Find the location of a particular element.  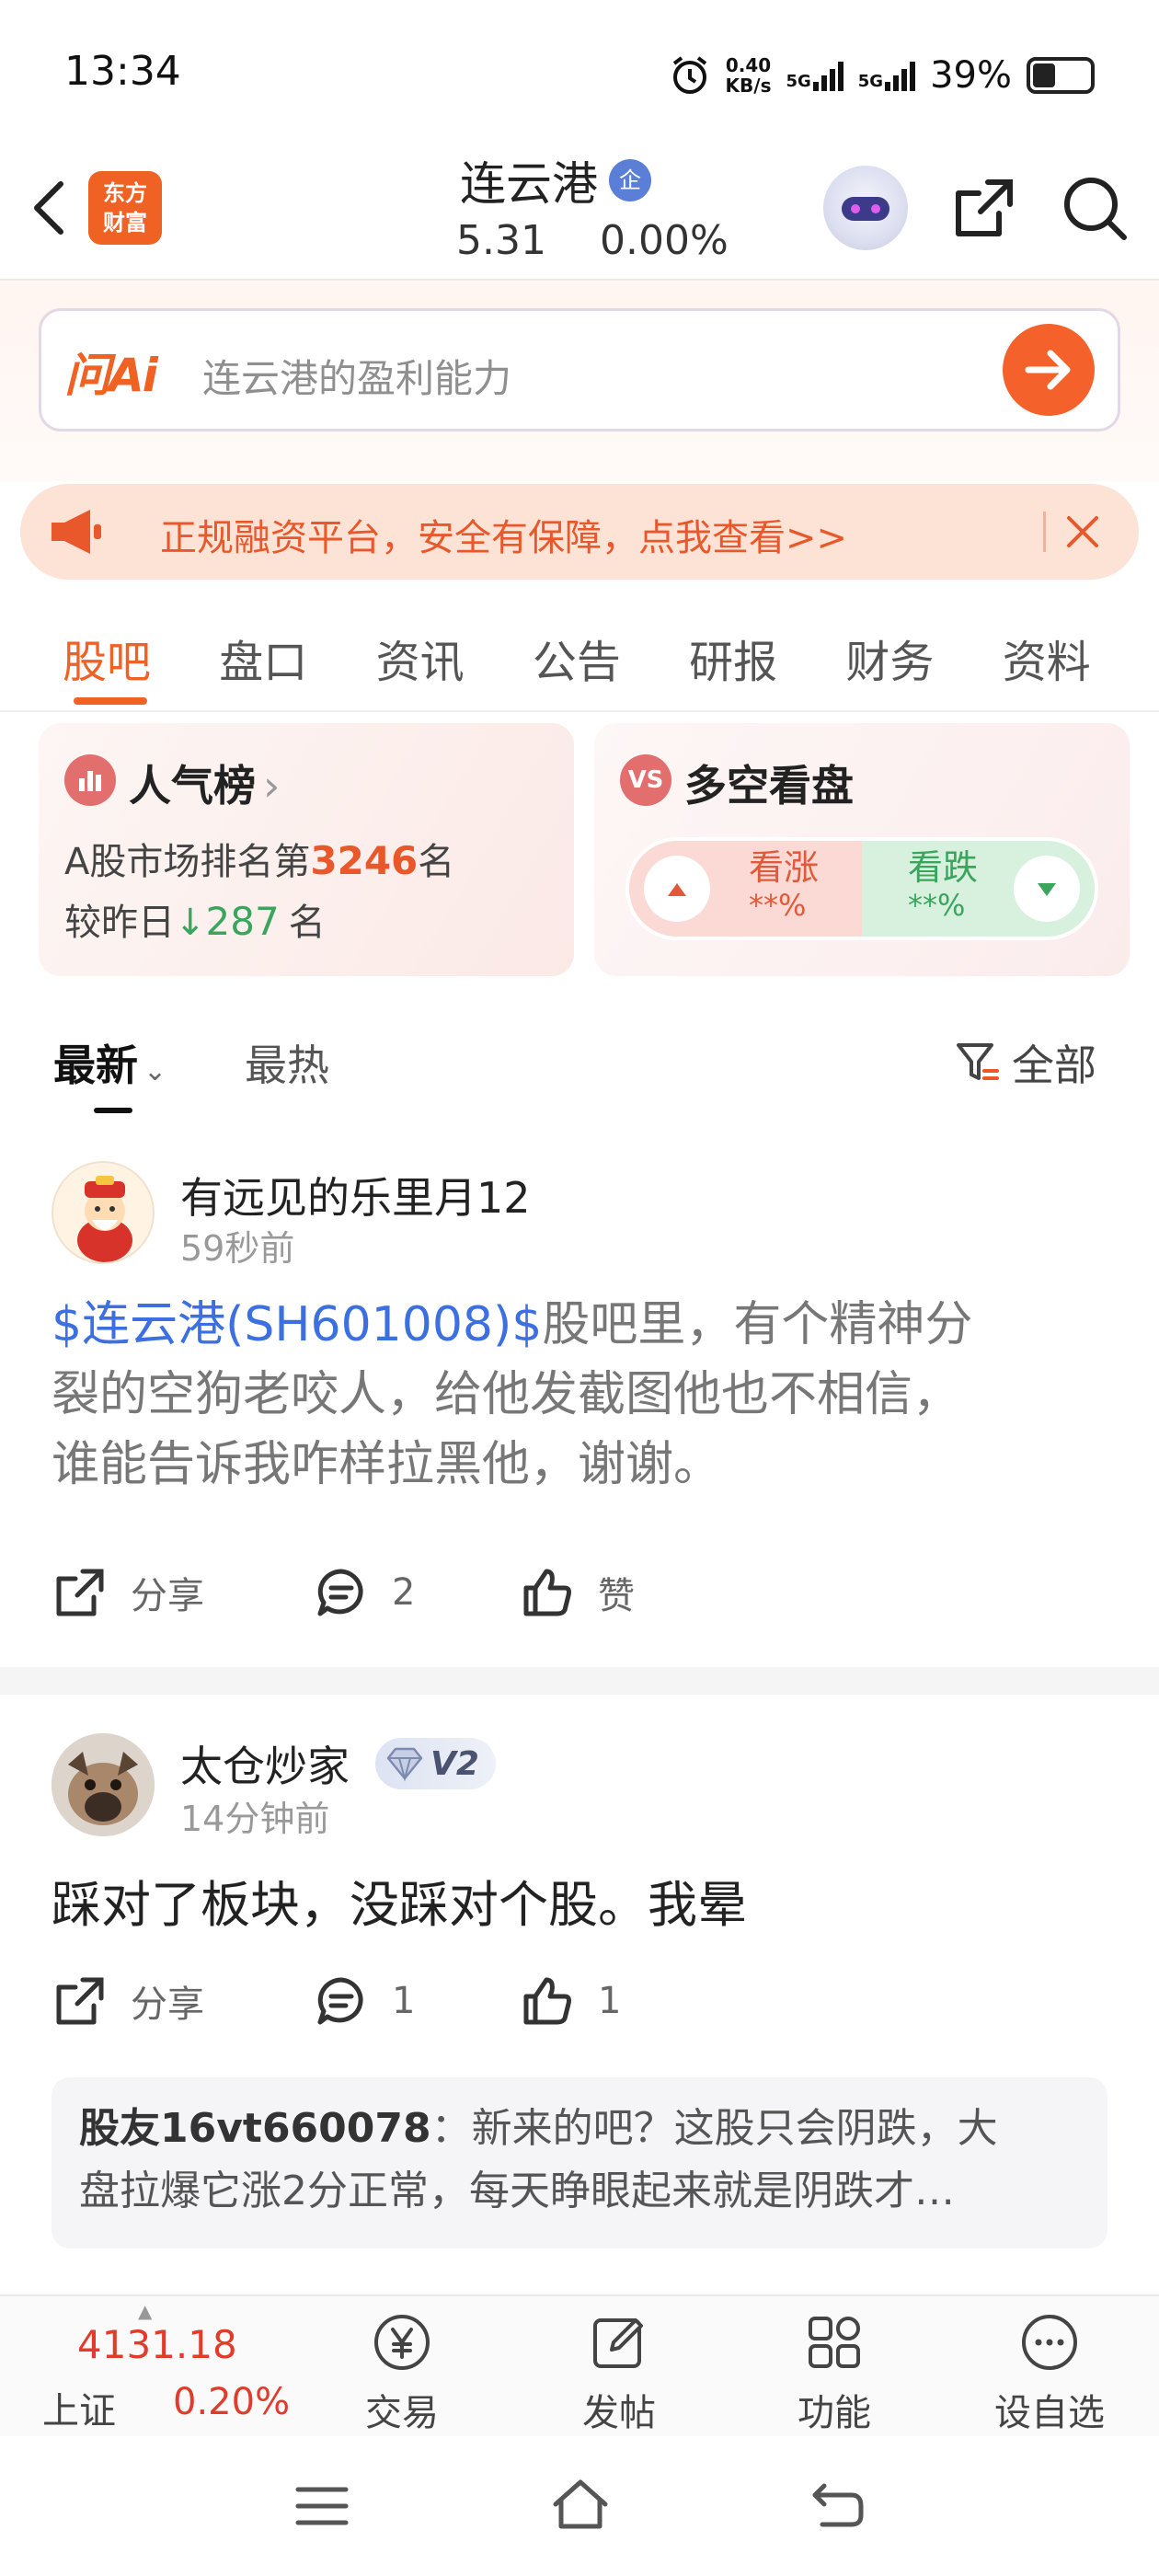

filter-button: 全部 is located at coordinates (1024, 1062).